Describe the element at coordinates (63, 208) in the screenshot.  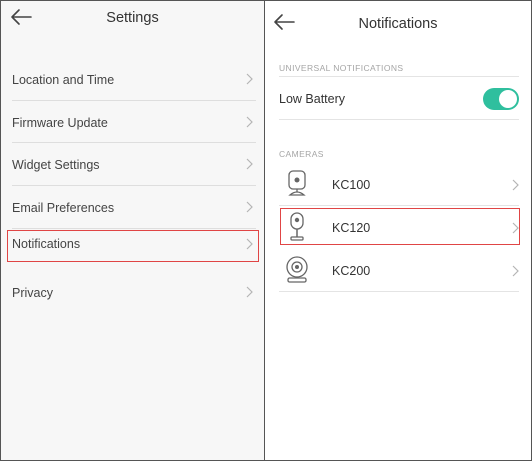
I see `settings-item-label: Email Preferences` at that location.